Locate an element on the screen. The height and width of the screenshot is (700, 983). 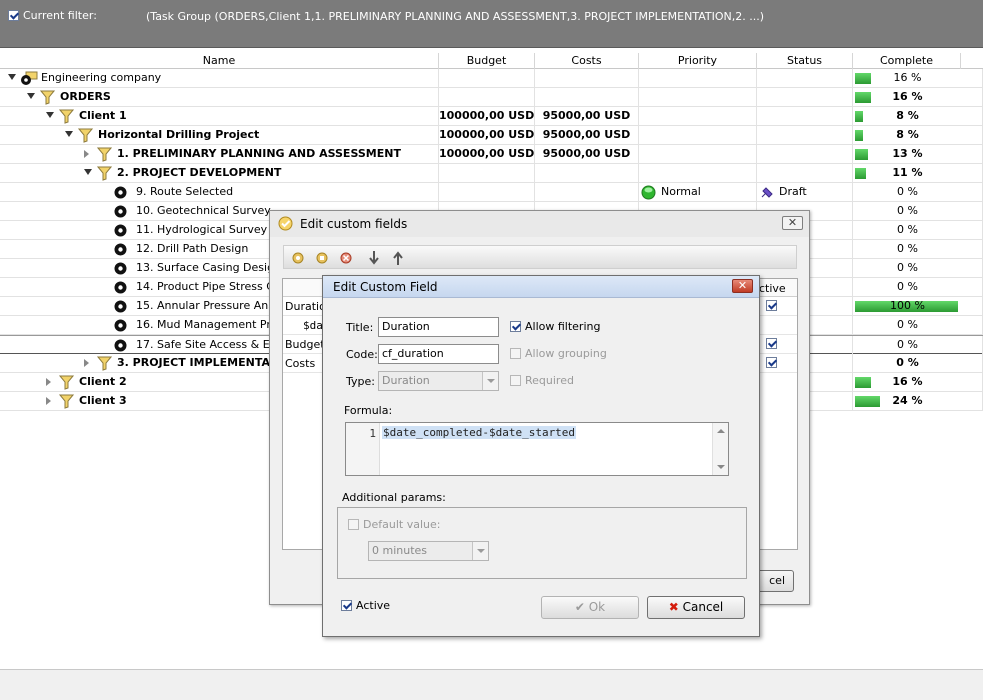
company-icon is located at coordinates (29, 78).